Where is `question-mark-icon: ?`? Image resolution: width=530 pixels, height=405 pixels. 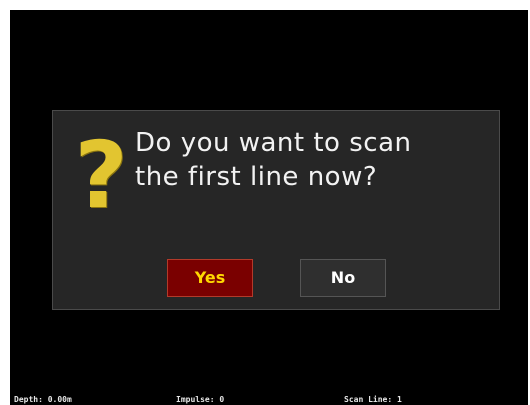 question-mark-icon: ? is located at coordinates (101, 175).